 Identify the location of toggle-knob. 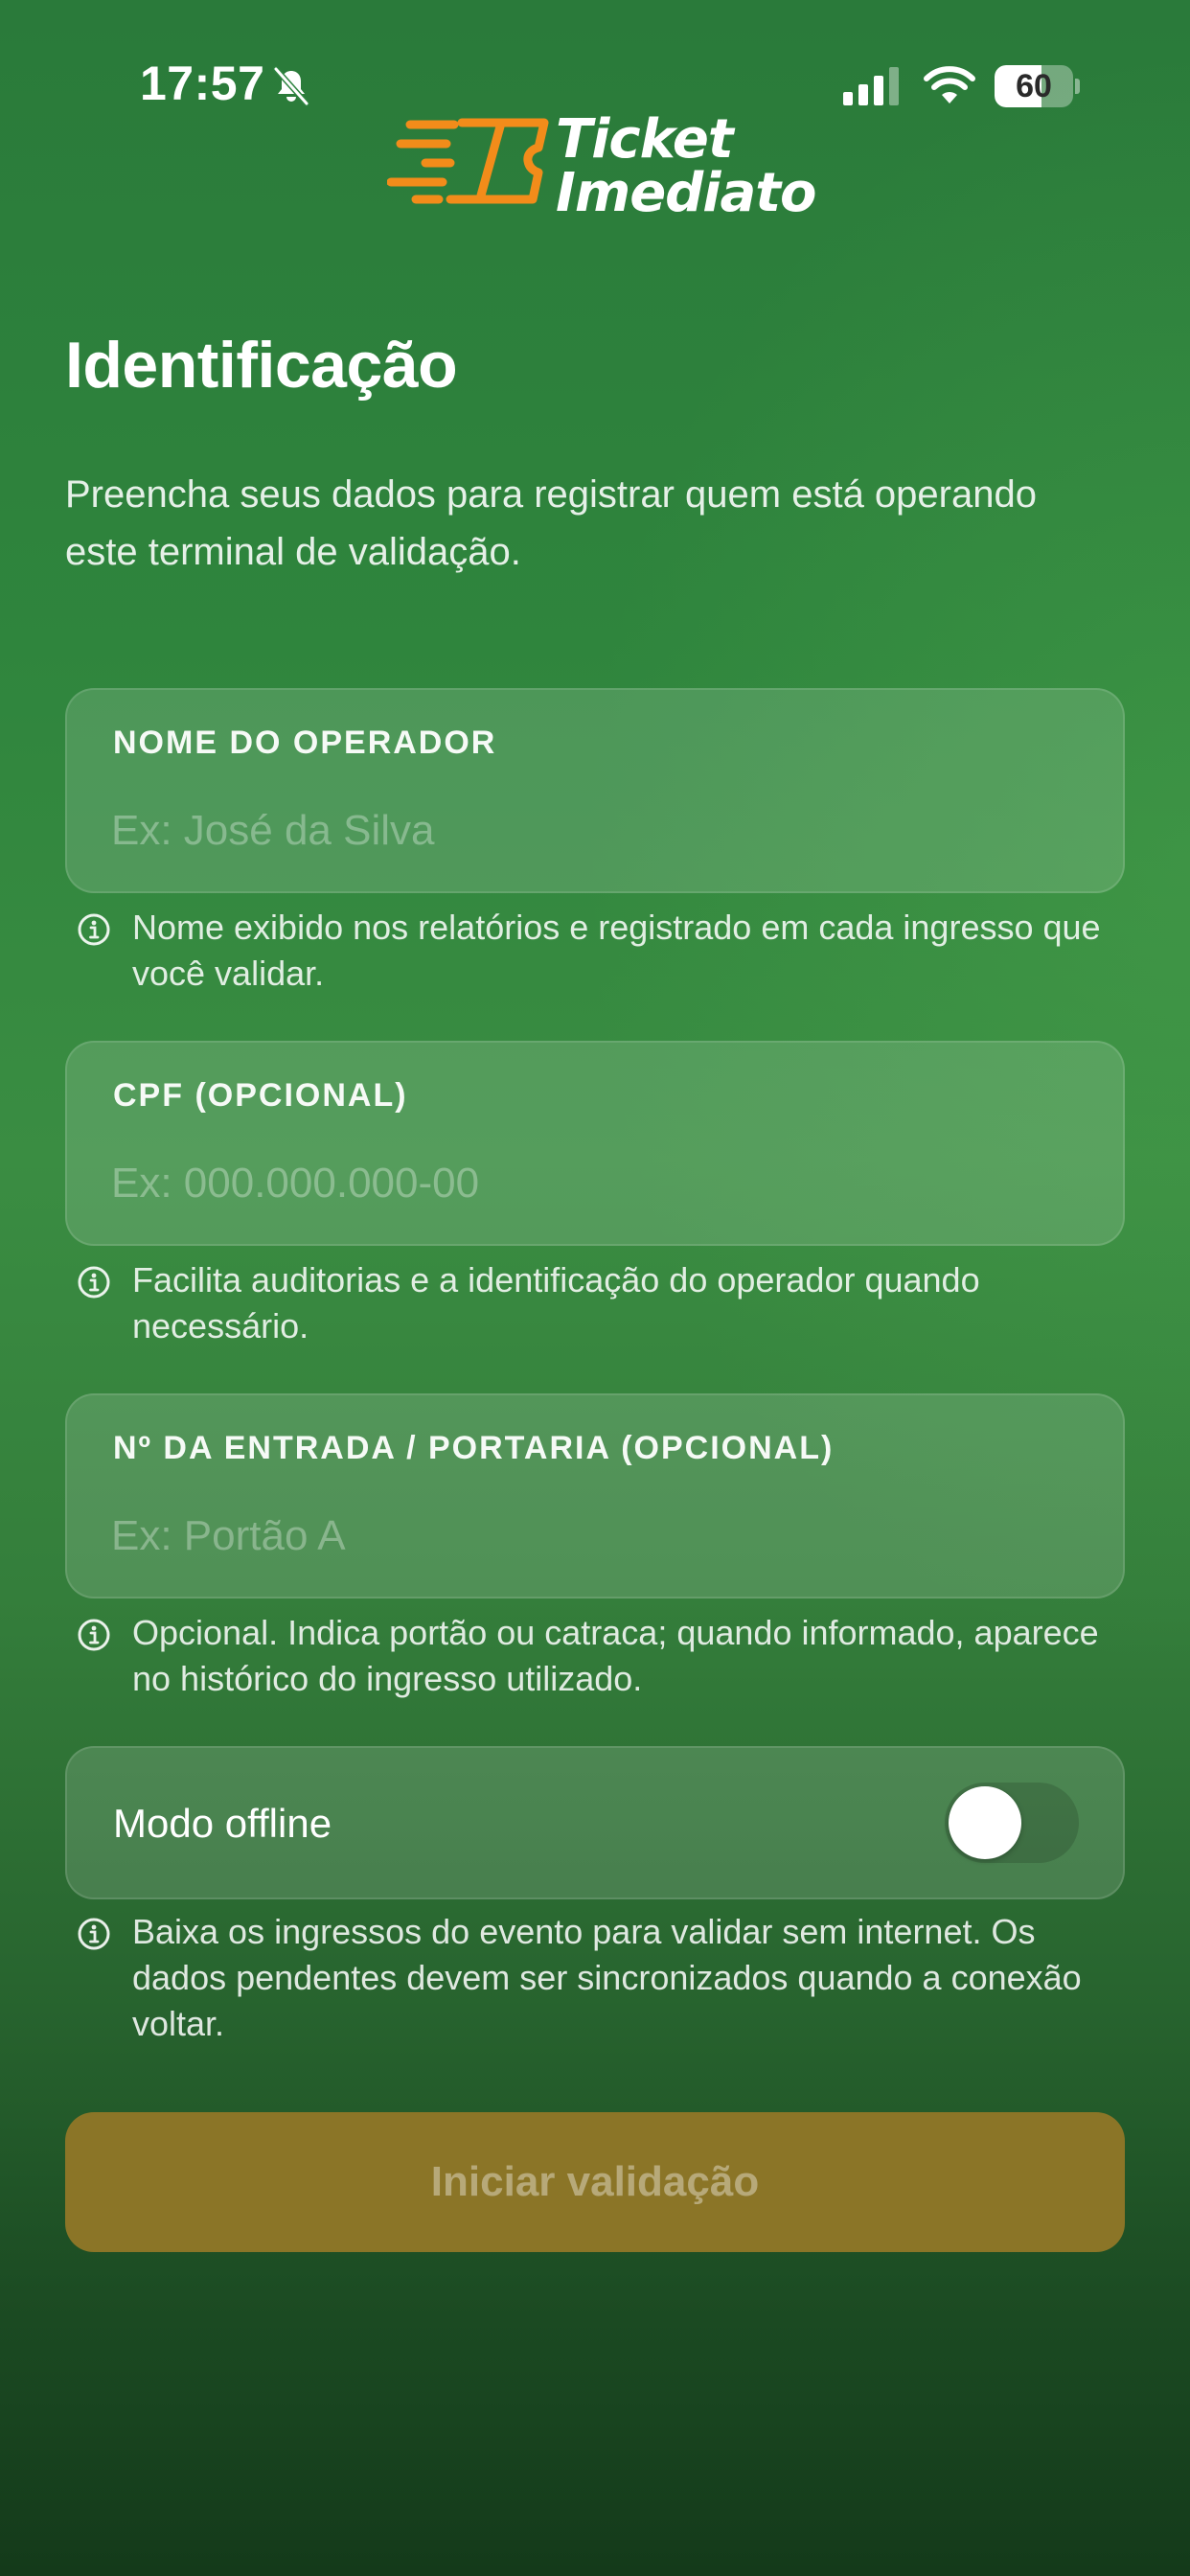
(985, 1822).